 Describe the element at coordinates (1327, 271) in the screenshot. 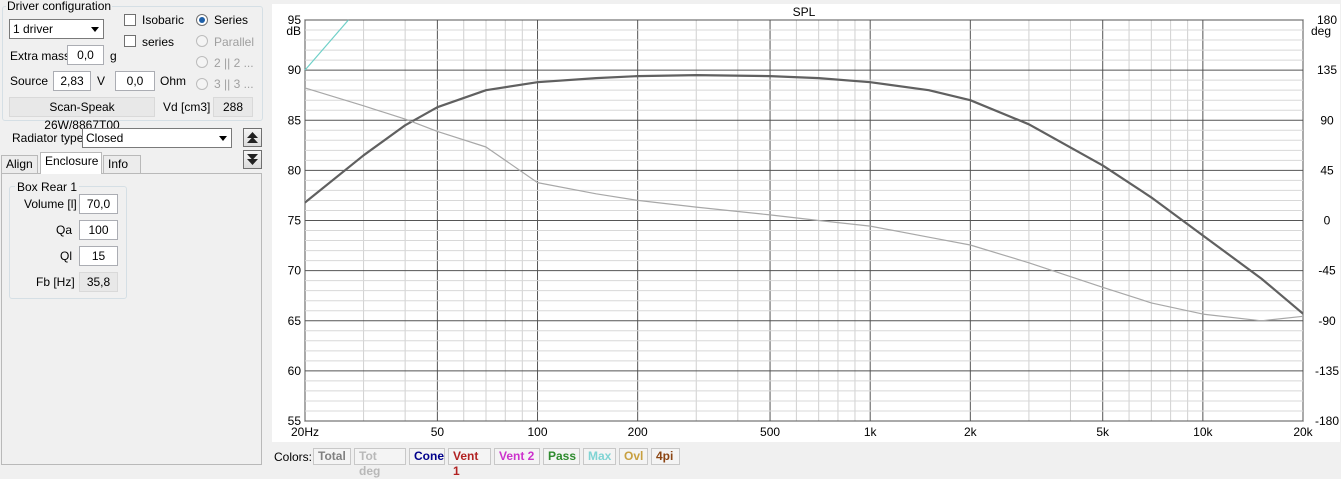

I see `y2-tick-label: -45` at that location.